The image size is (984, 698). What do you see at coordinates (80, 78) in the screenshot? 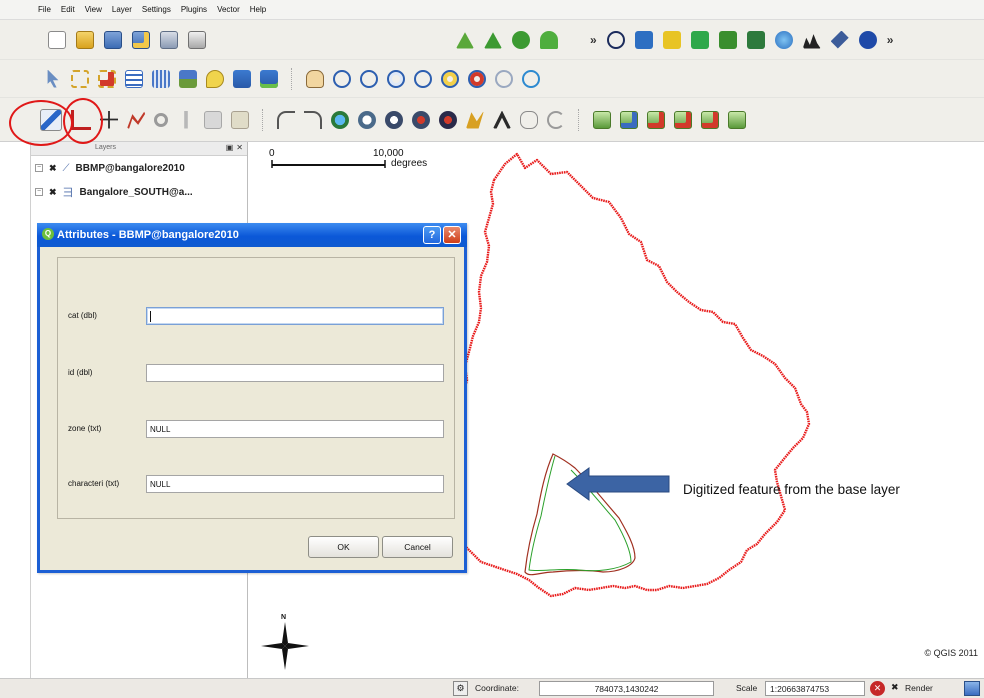
I see `select-icon` at bounding box center [80, 78].